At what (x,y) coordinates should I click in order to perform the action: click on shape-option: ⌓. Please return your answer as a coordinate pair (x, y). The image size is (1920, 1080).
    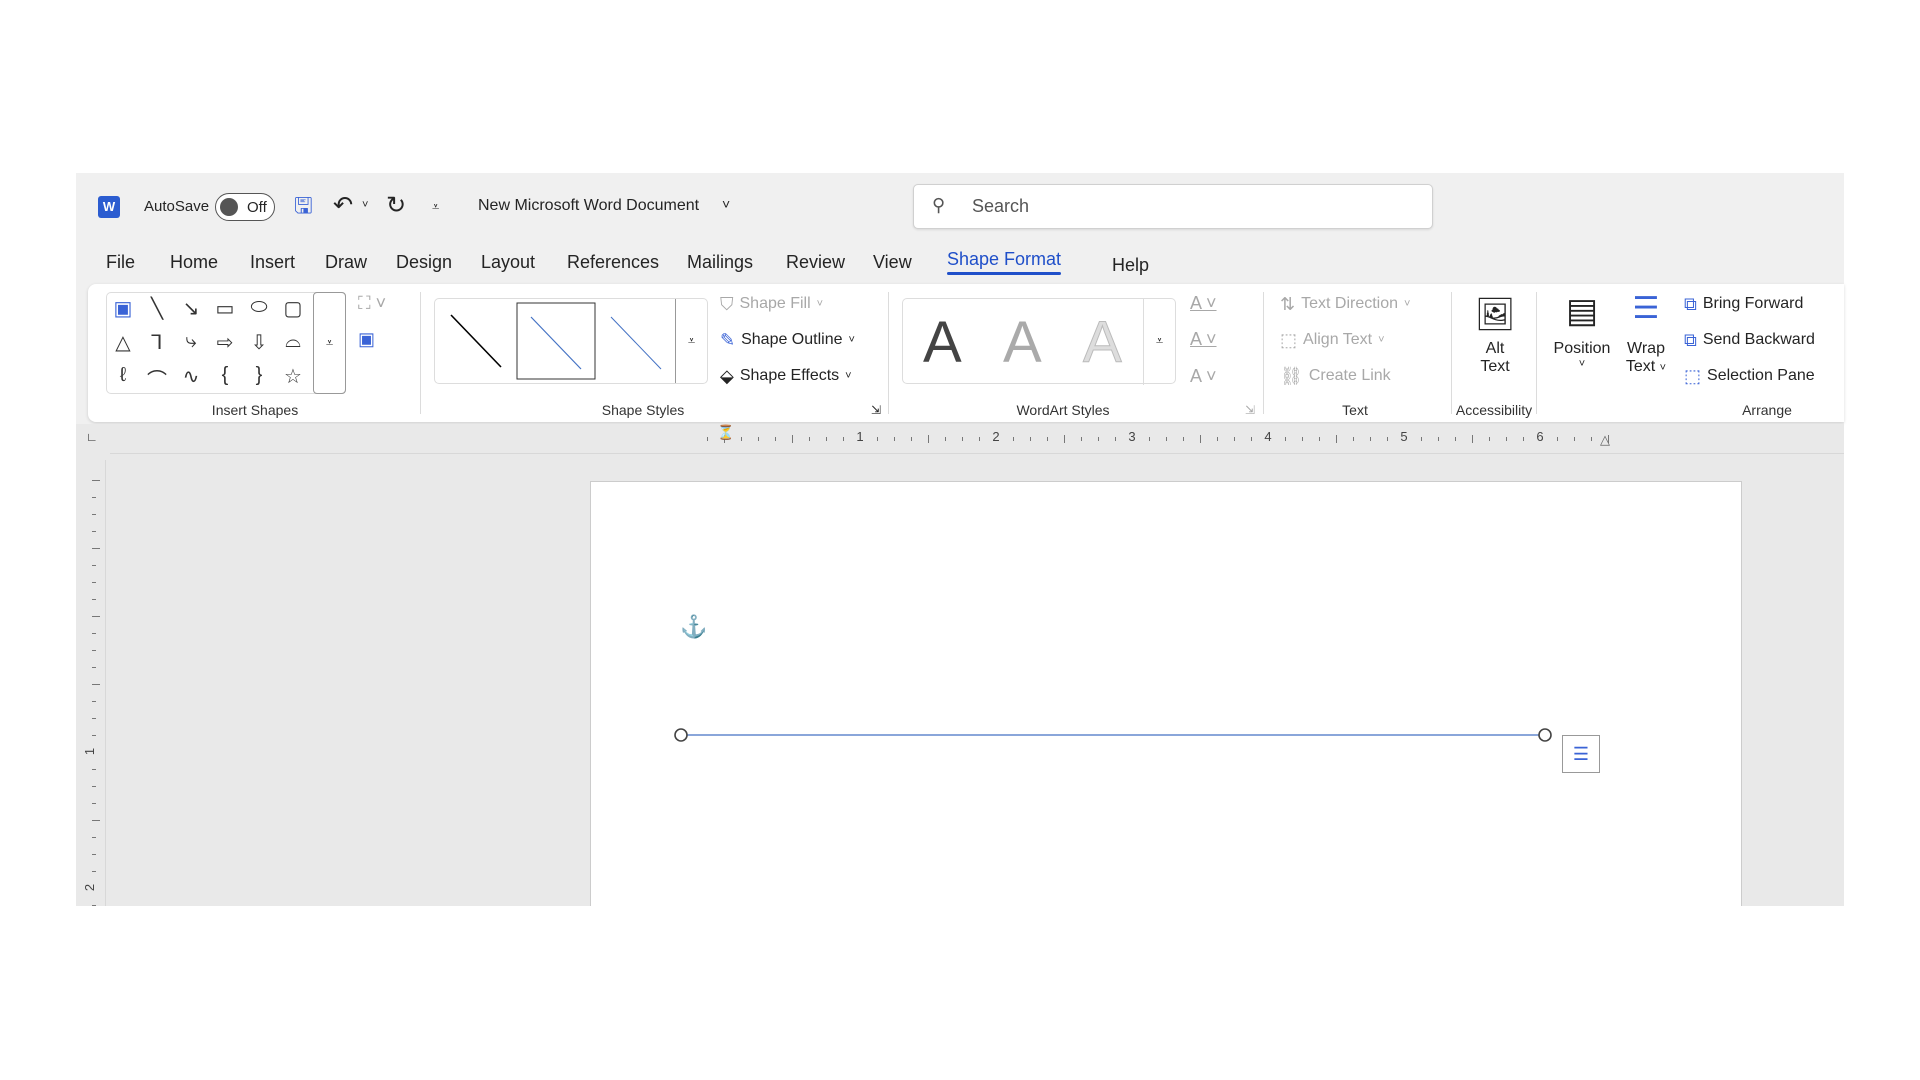
    Looking at the image, I should click on (293, 341).